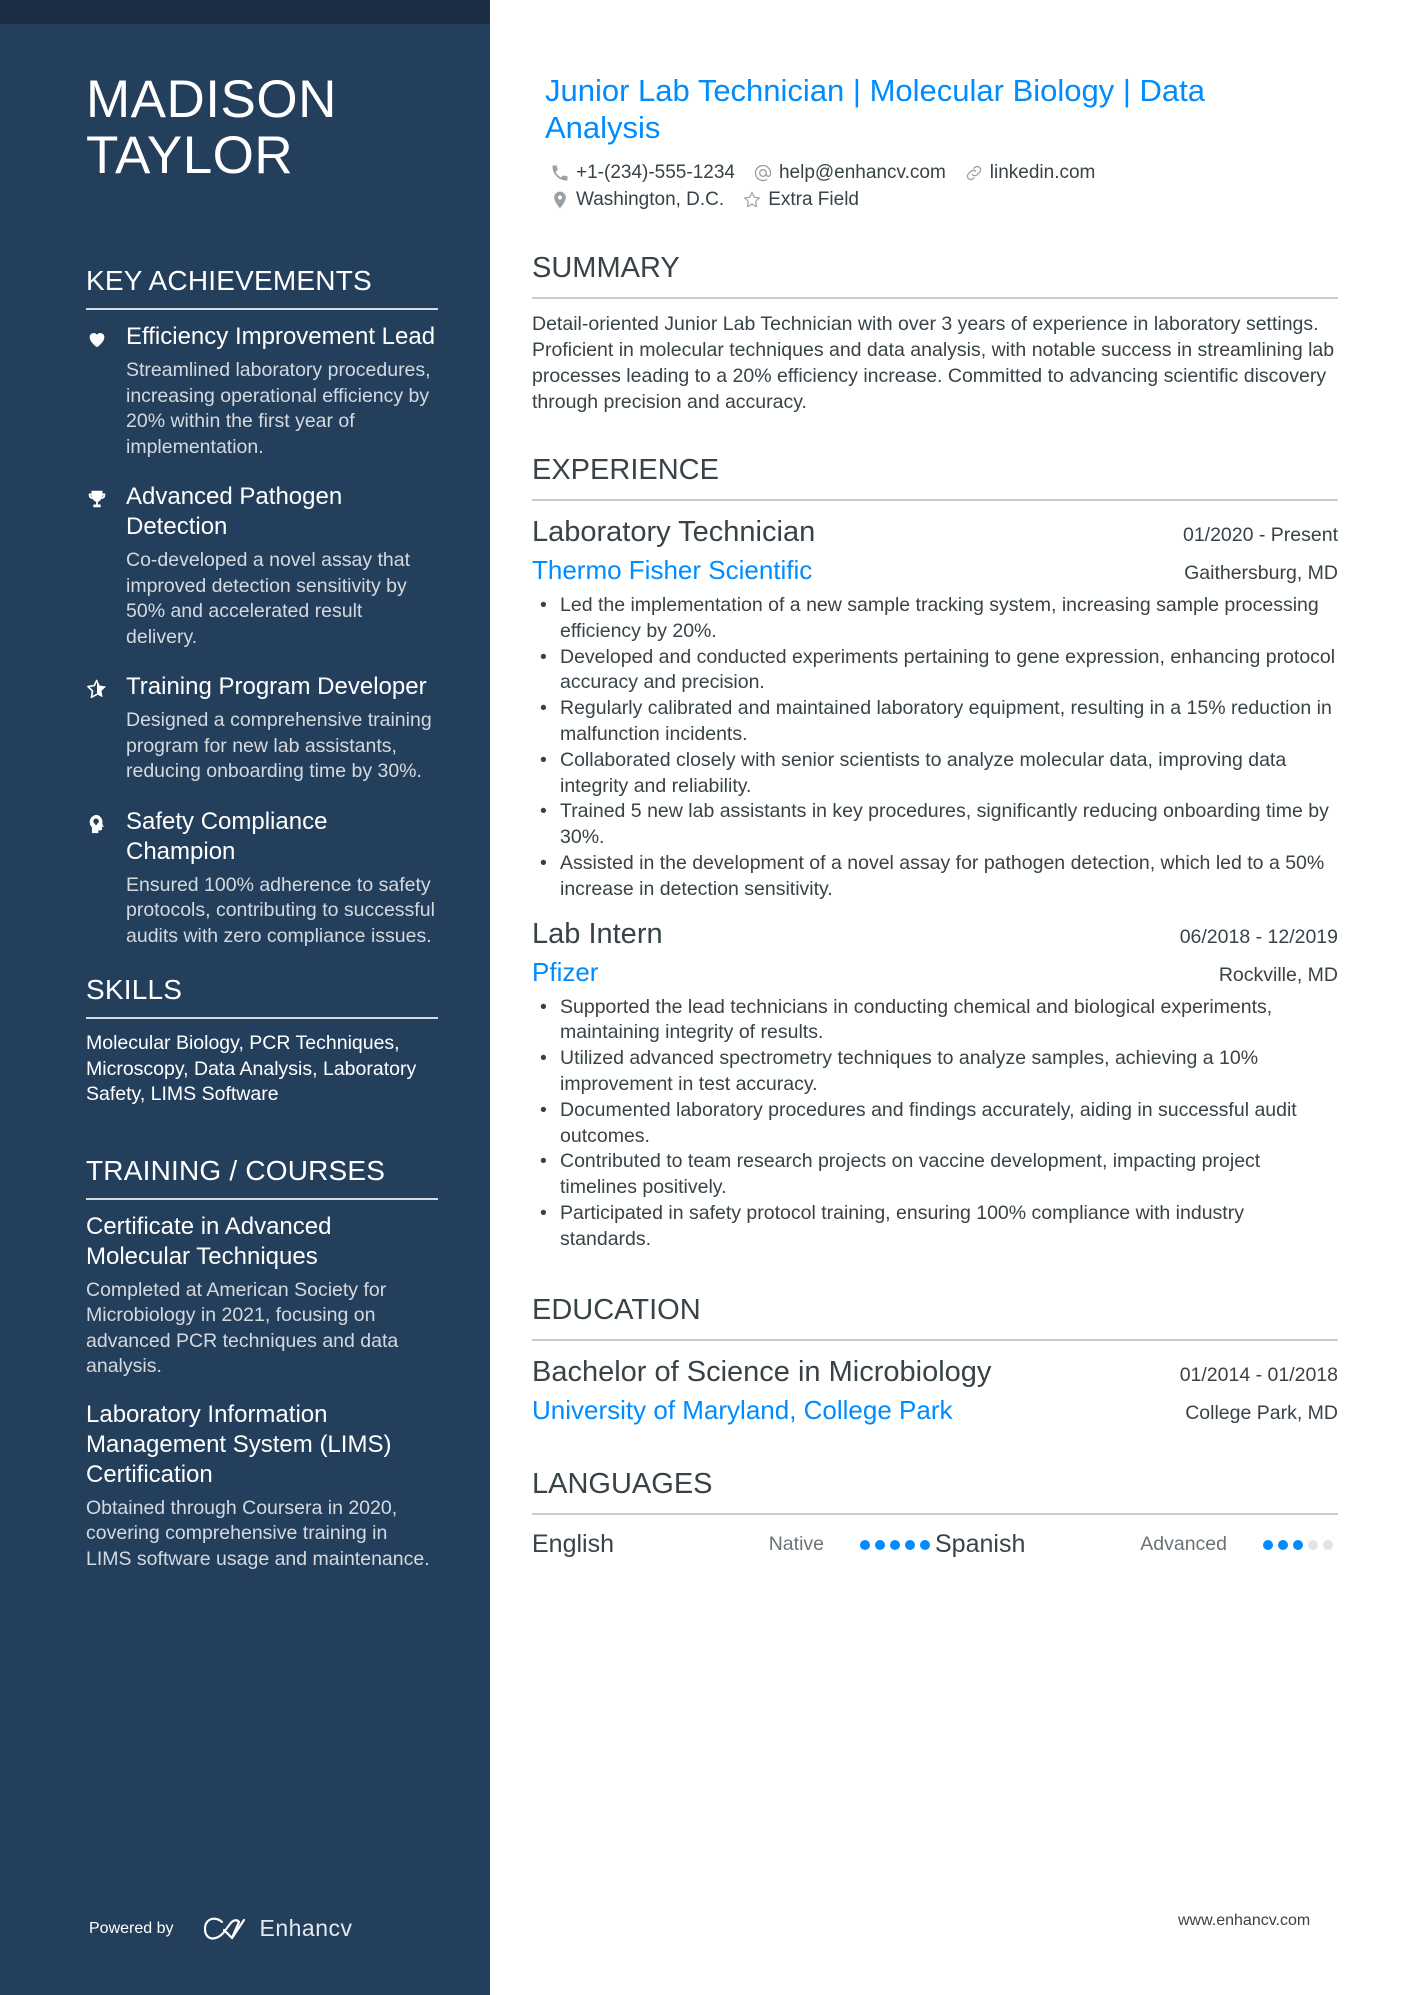 This screenshot has height=1995, width=1410. What do you see at coordinates (106, 728) in the screenshot?
I see `star-icon` at bounding box center [106, 728].